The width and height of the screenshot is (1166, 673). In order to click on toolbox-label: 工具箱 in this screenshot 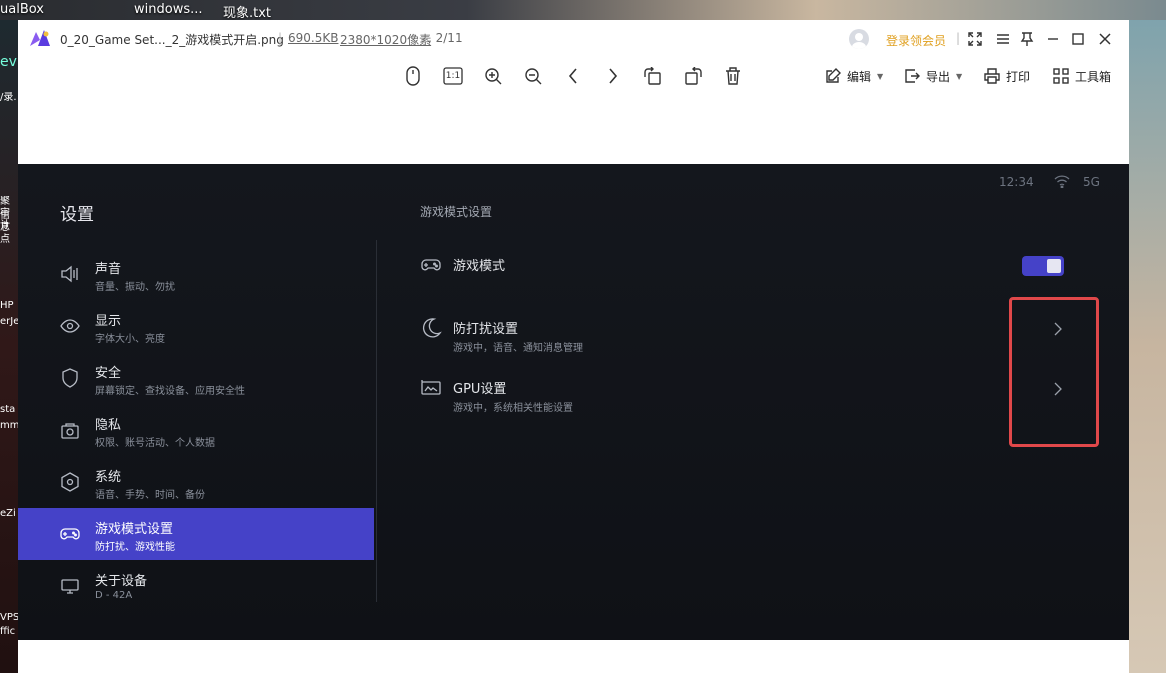, I will do `click(1093, 76)`.